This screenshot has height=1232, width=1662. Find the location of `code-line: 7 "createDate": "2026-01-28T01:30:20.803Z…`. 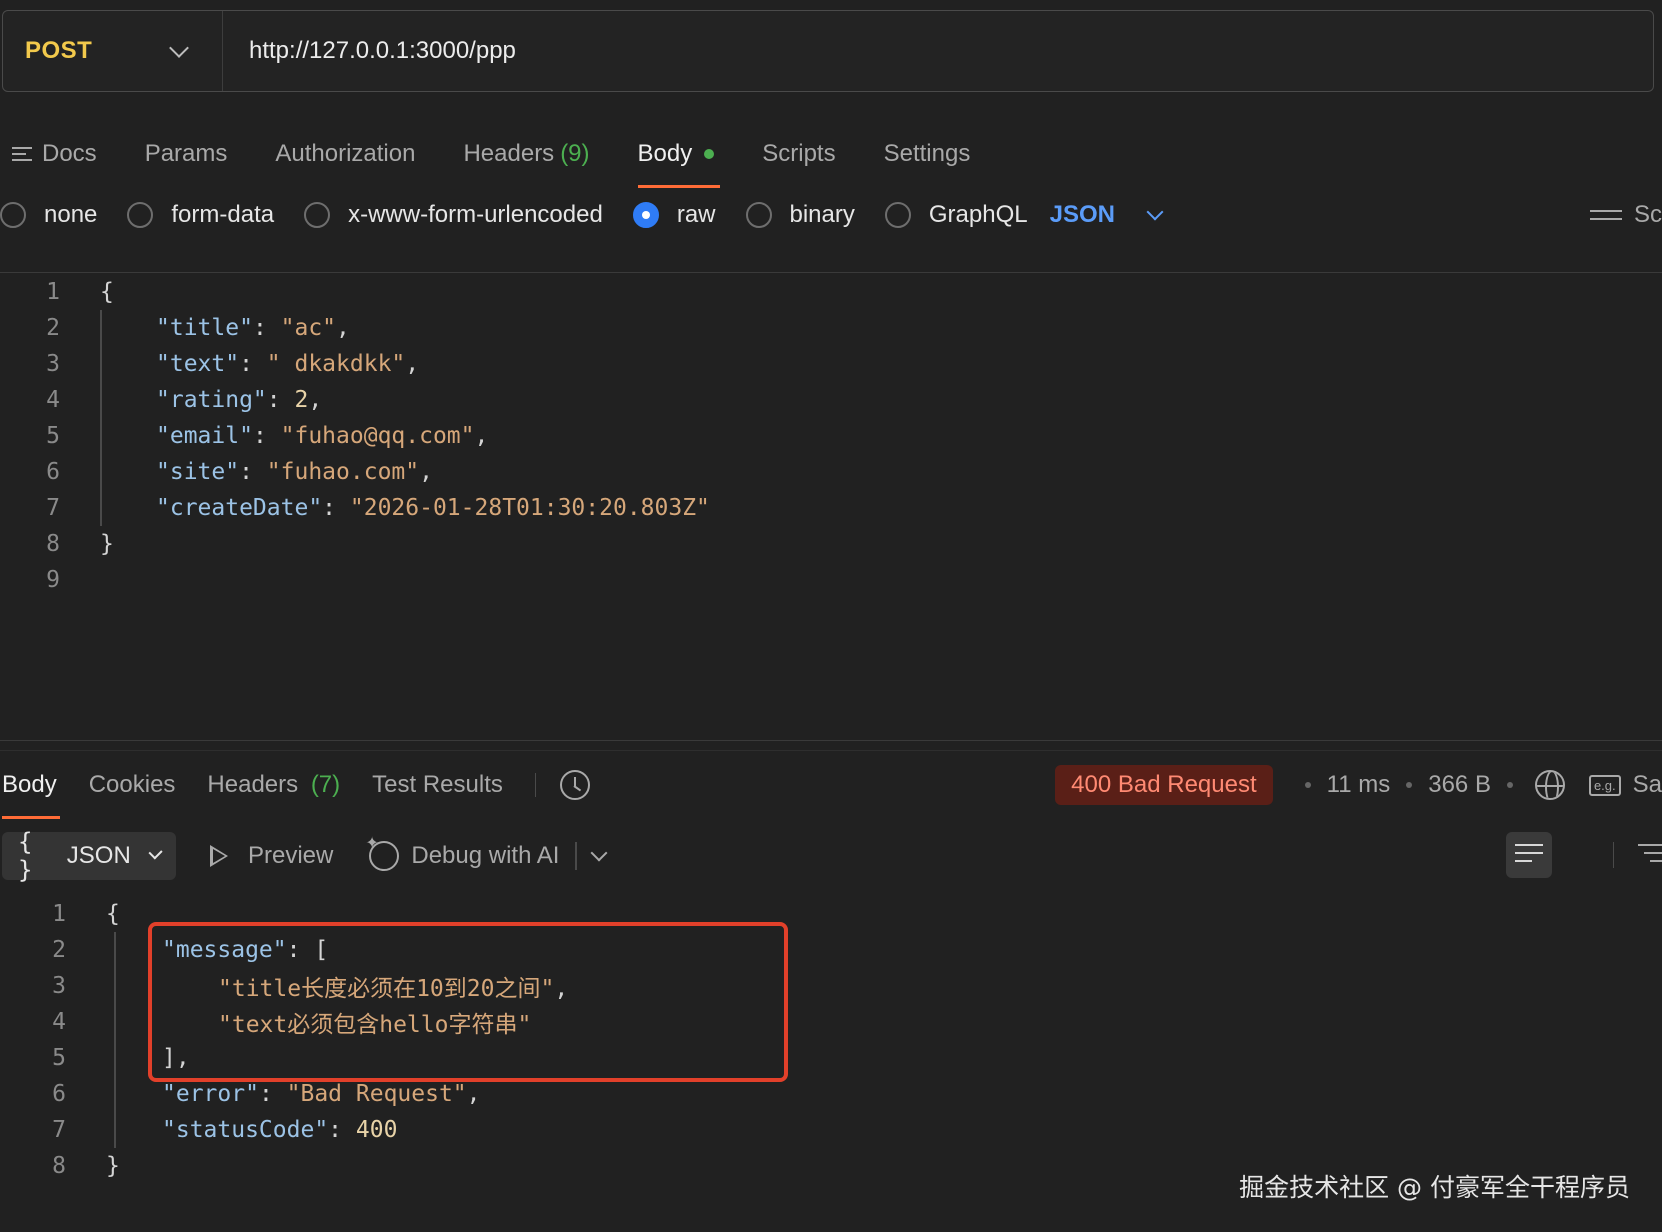

code-line: 7 "createDate": "2026-01-28T01:30:20.803Z… is located at coordinates (355, 508).